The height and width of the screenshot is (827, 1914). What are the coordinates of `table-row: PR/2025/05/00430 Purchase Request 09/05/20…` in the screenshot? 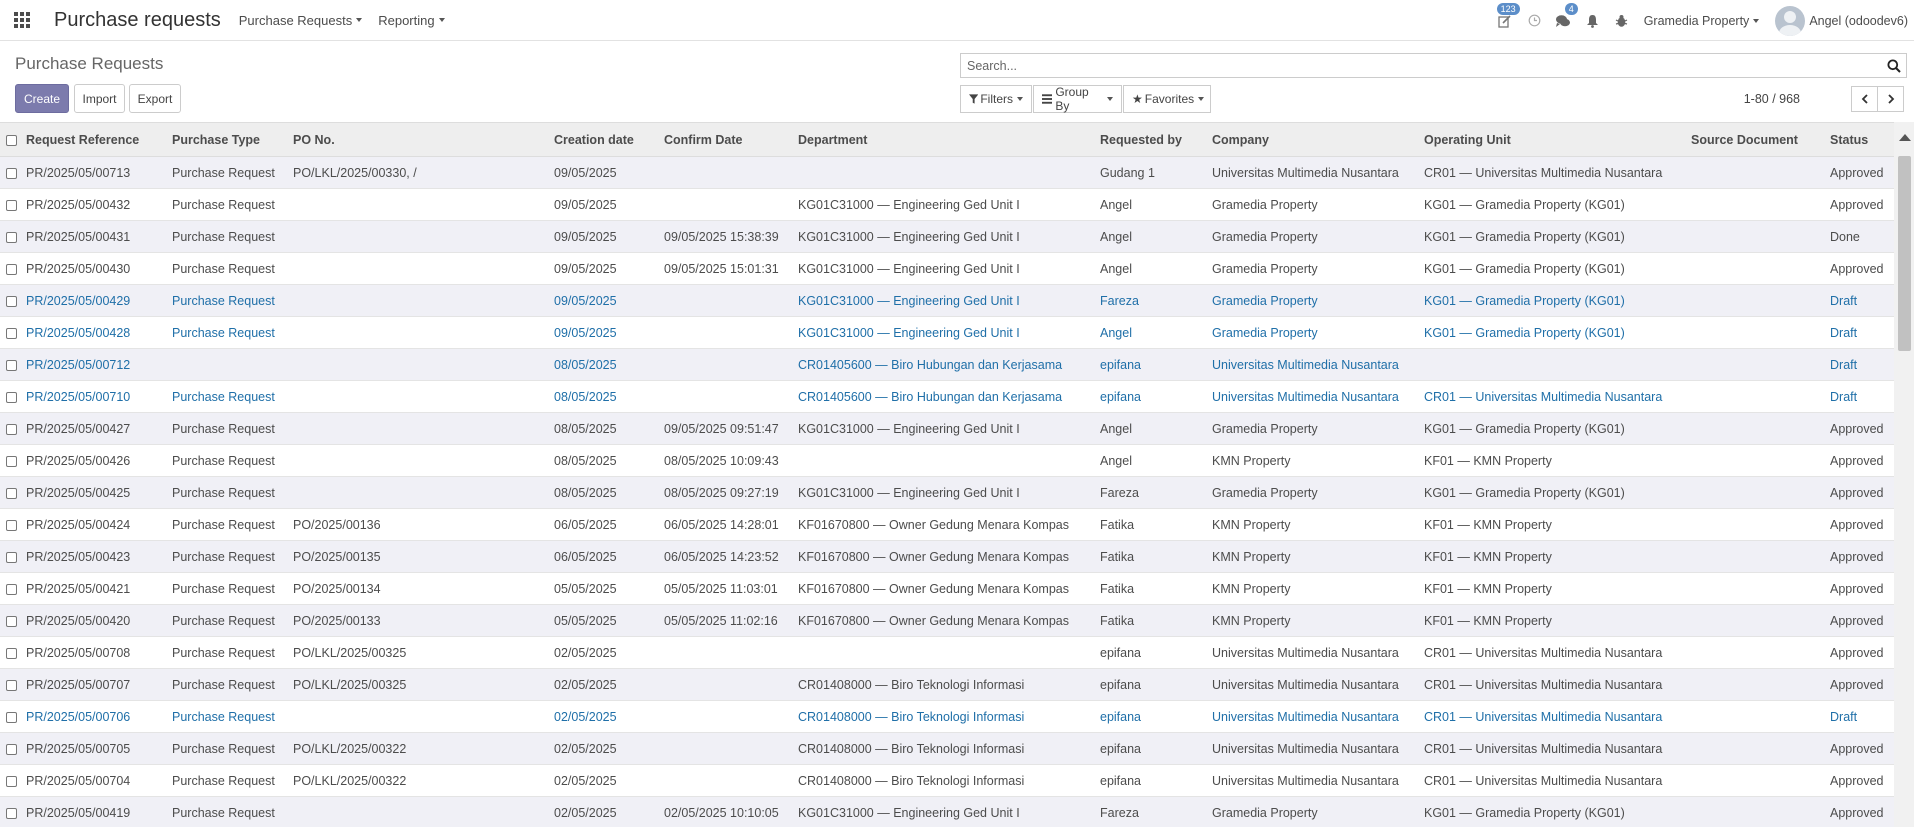 It's located at (947, 268).